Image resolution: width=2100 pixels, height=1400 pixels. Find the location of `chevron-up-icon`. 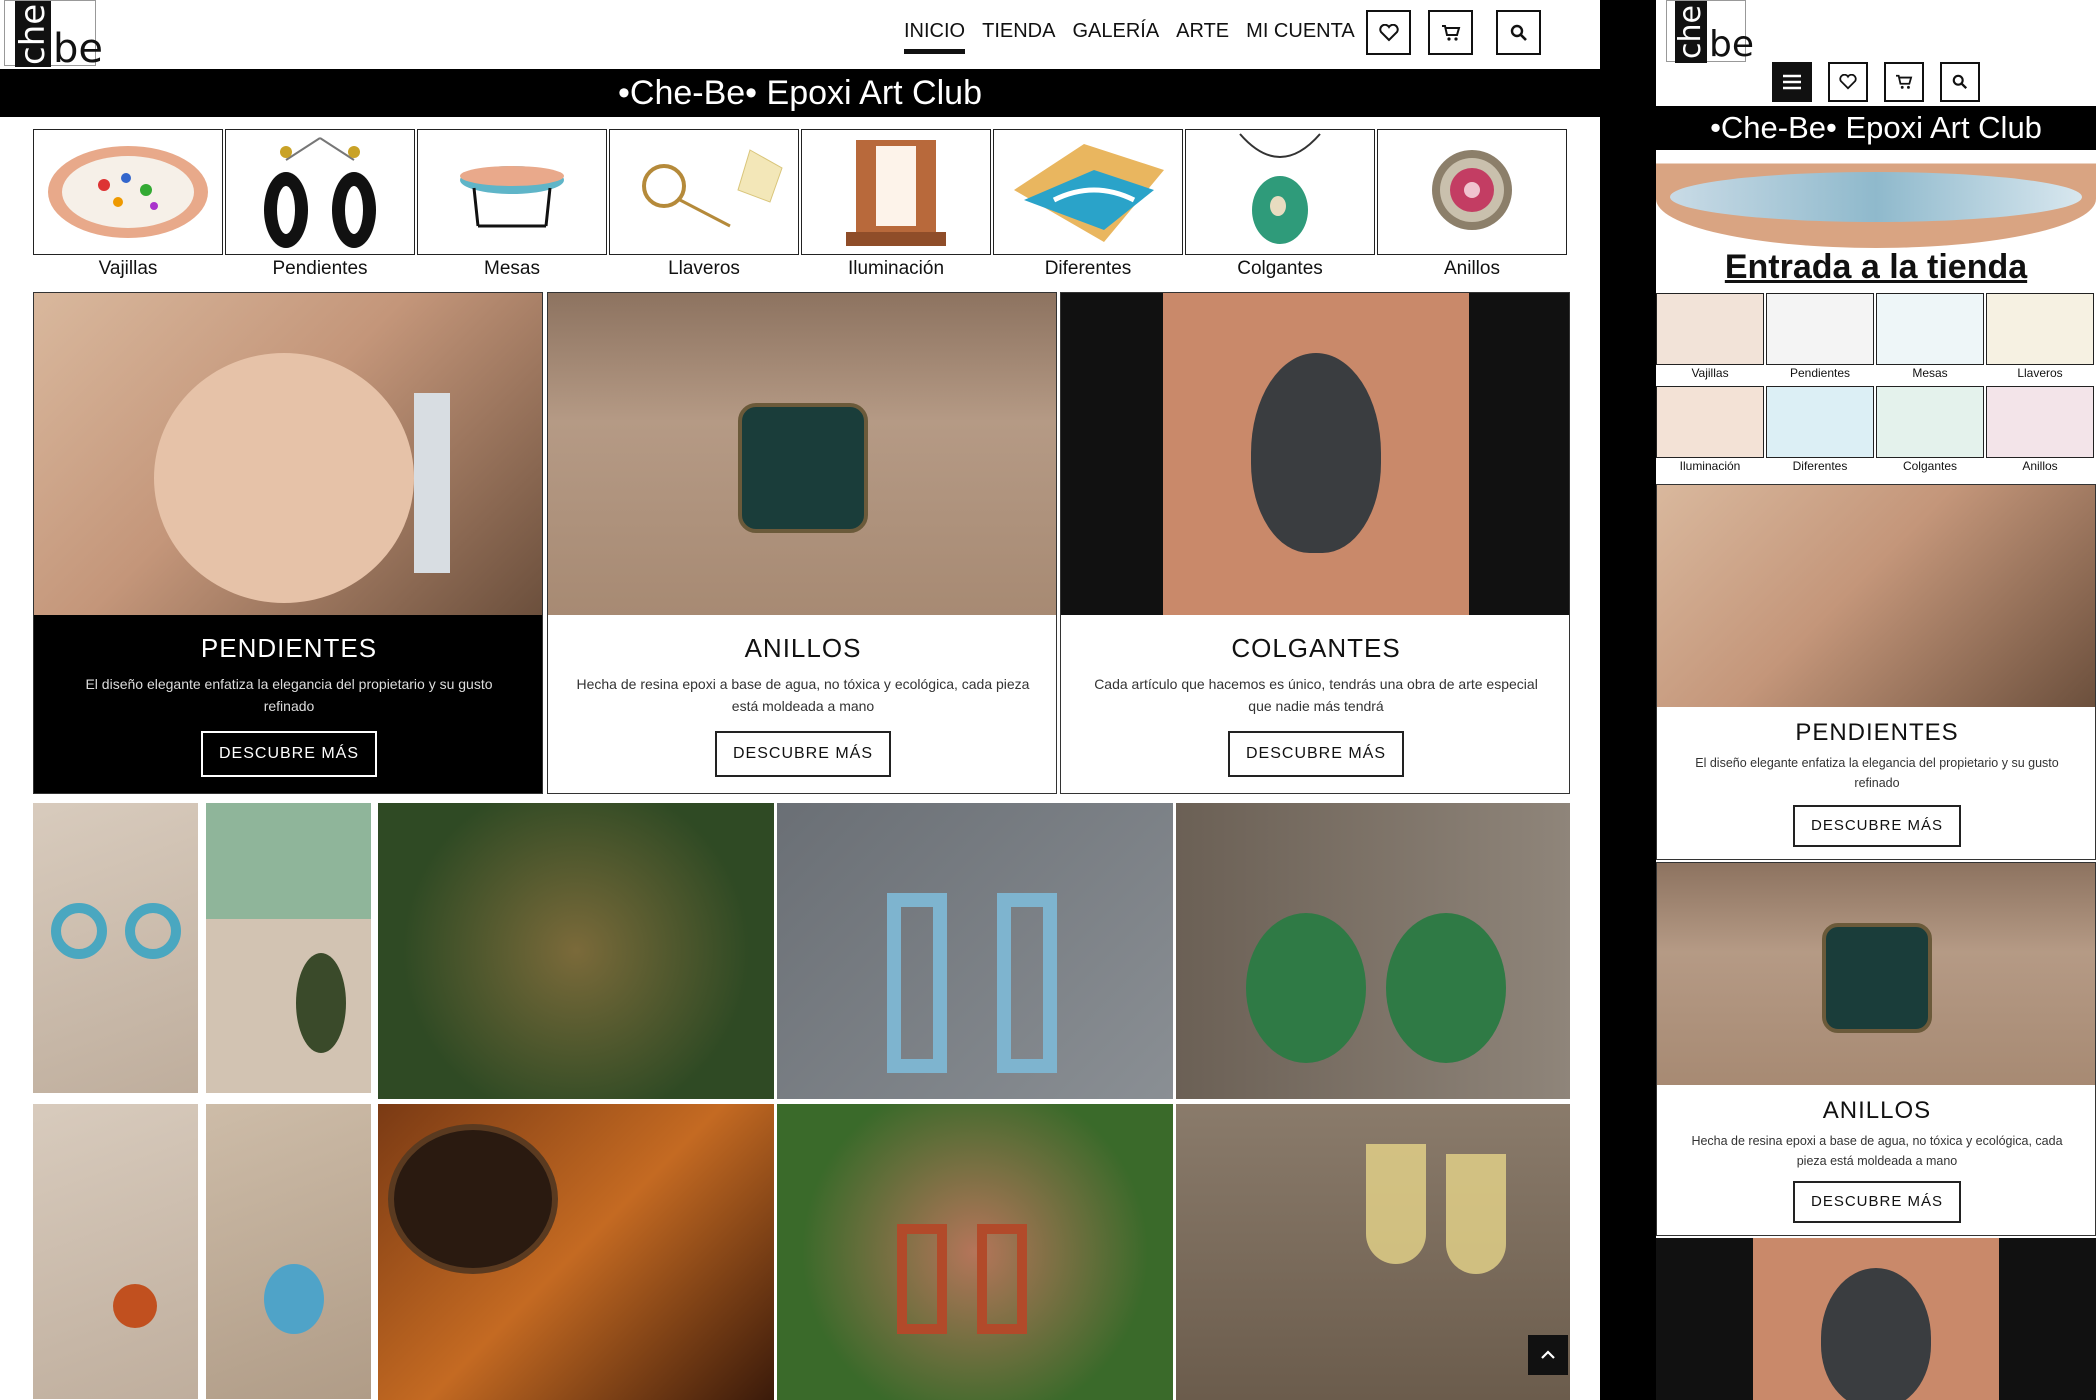

chevron-up-icon is located at coordinates (1548, 1354).